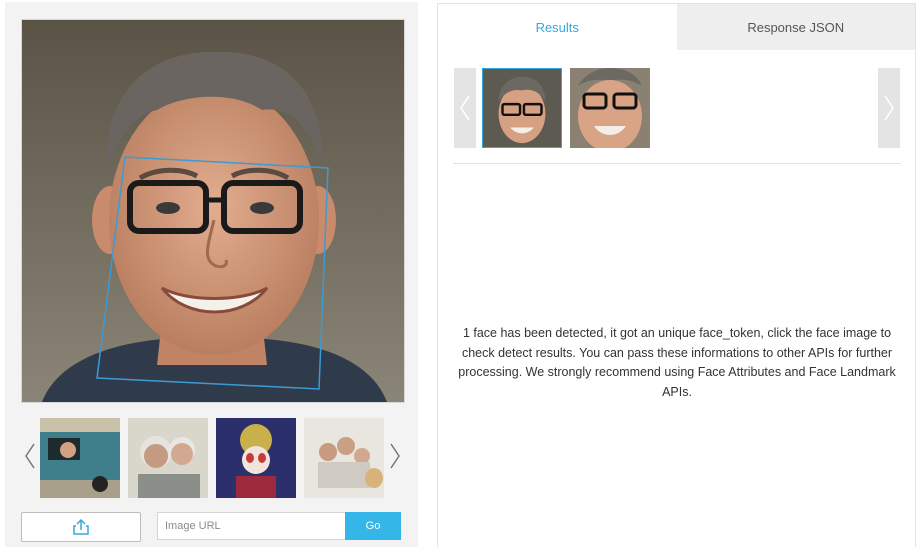 The width and height of the screenshot is (924, 547). I want to click on faces-prev-button, so click(465, 108).